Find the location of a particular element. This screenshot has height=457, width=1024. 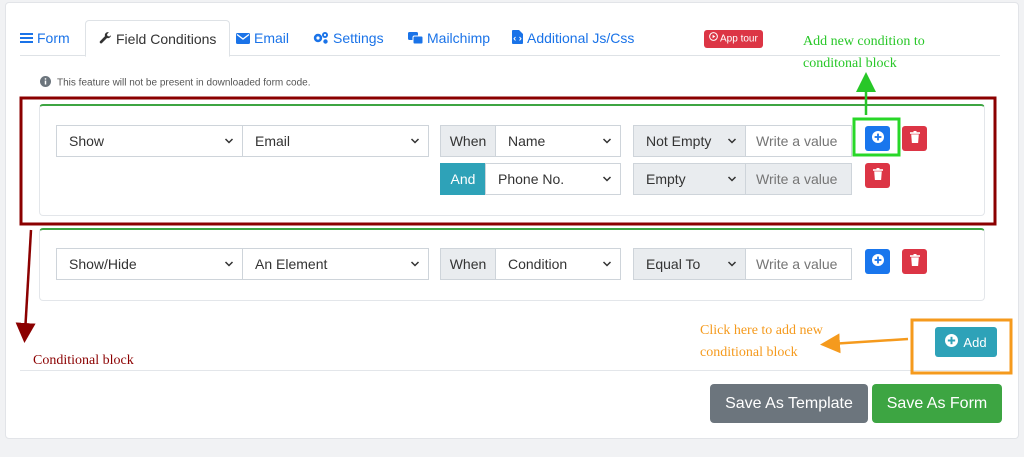

save-as-template-button: Save As Template is located at coordinates (789, 403).